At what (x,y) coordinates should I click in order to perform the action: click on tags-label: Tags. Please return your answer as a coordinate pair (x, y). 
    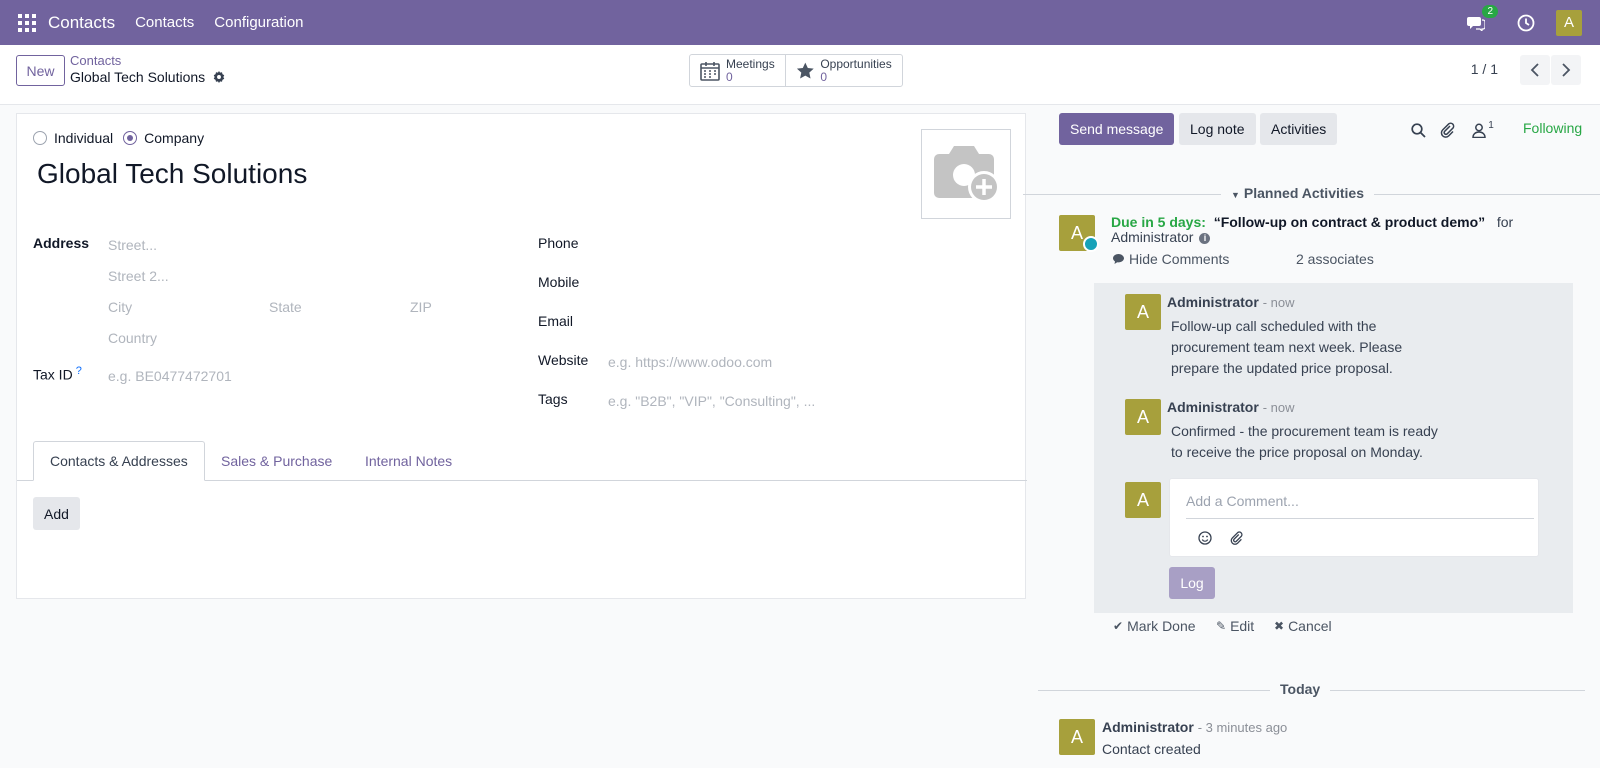
    Looking at the image, I should click on (553, 399).